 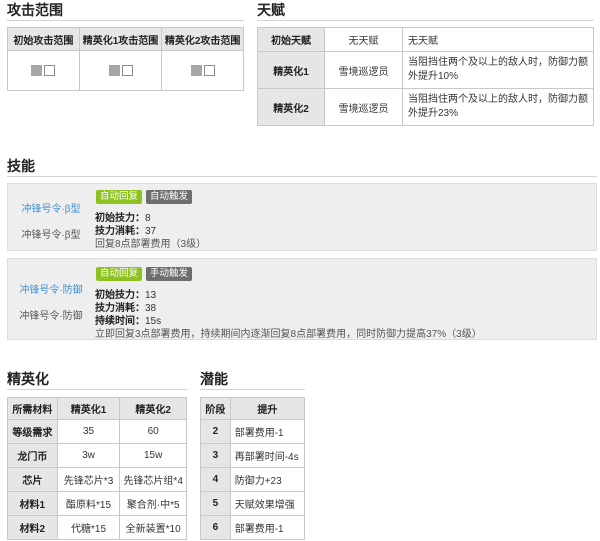 What do you see at coordinates (32, 527) in the screenshot?
I see `elite-row-label: 材料2` at bounding box center [32, 527].